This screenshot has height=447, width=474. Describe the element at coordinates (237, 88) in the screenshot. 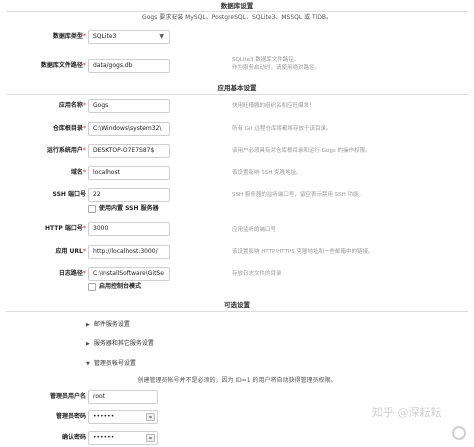

I see `general-section-title: 应用基本设置` at that location.